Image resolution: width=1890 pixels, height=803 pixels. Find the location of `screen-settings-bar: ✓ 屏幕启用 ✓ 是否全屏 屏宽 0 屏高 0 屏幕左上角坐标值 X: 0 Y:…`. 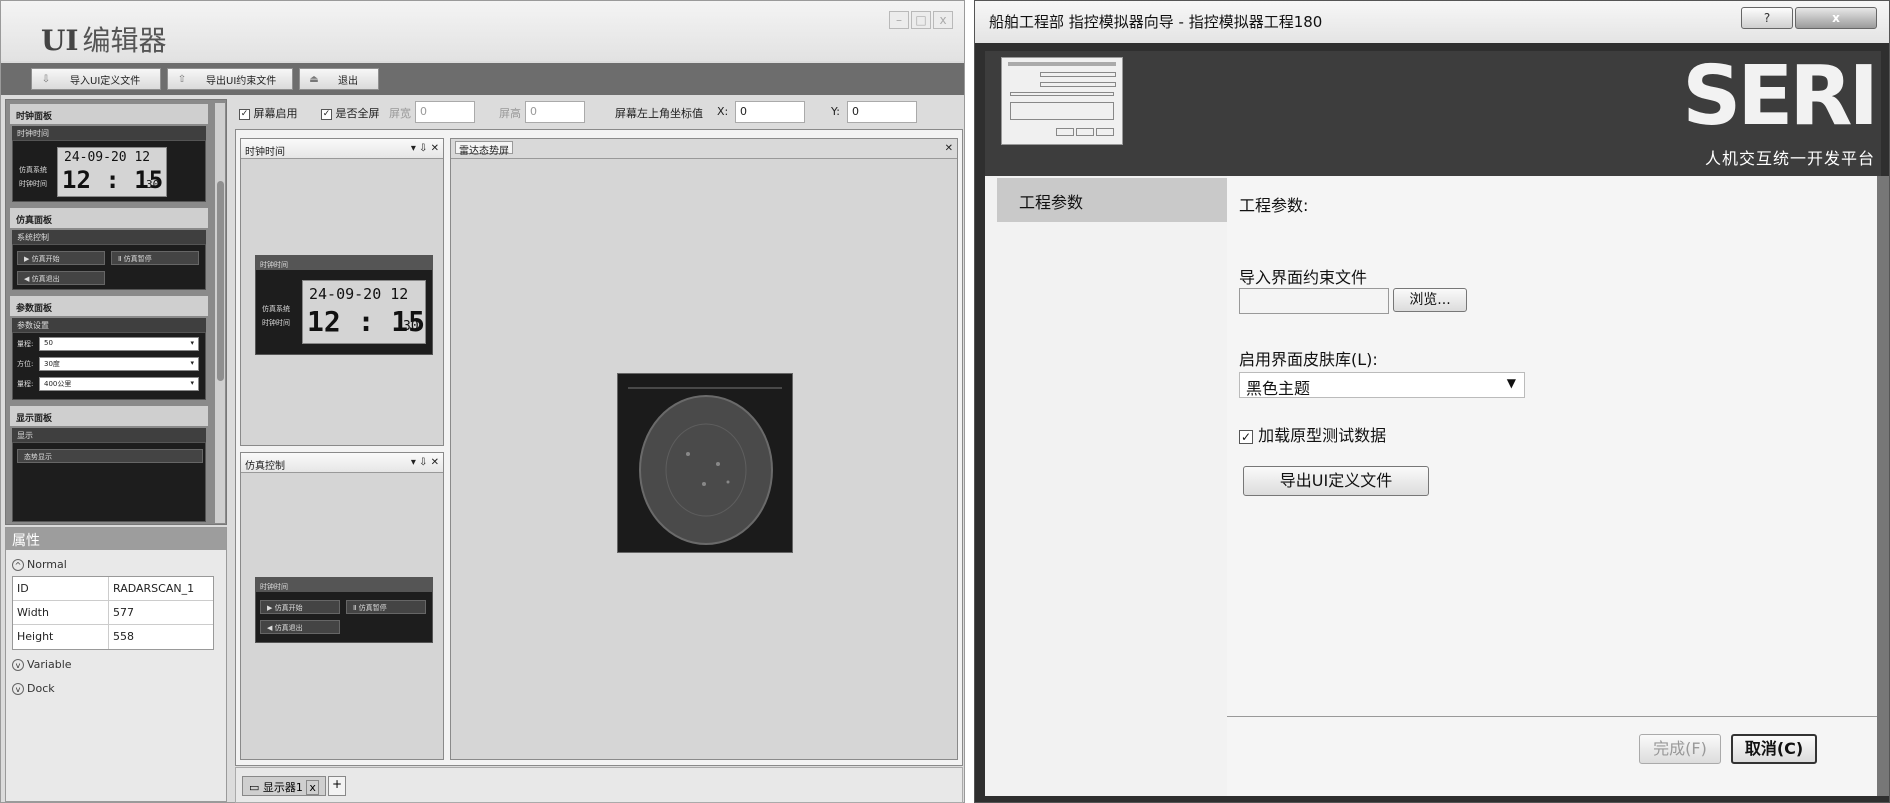

screen-settings-bar: ✓ 屏幕启用 ✓ 是否全屏 屏宽 0 屏高 0 屏幕左上角坐标值 X: 0 Y:… is located at coordinates (599, 113).